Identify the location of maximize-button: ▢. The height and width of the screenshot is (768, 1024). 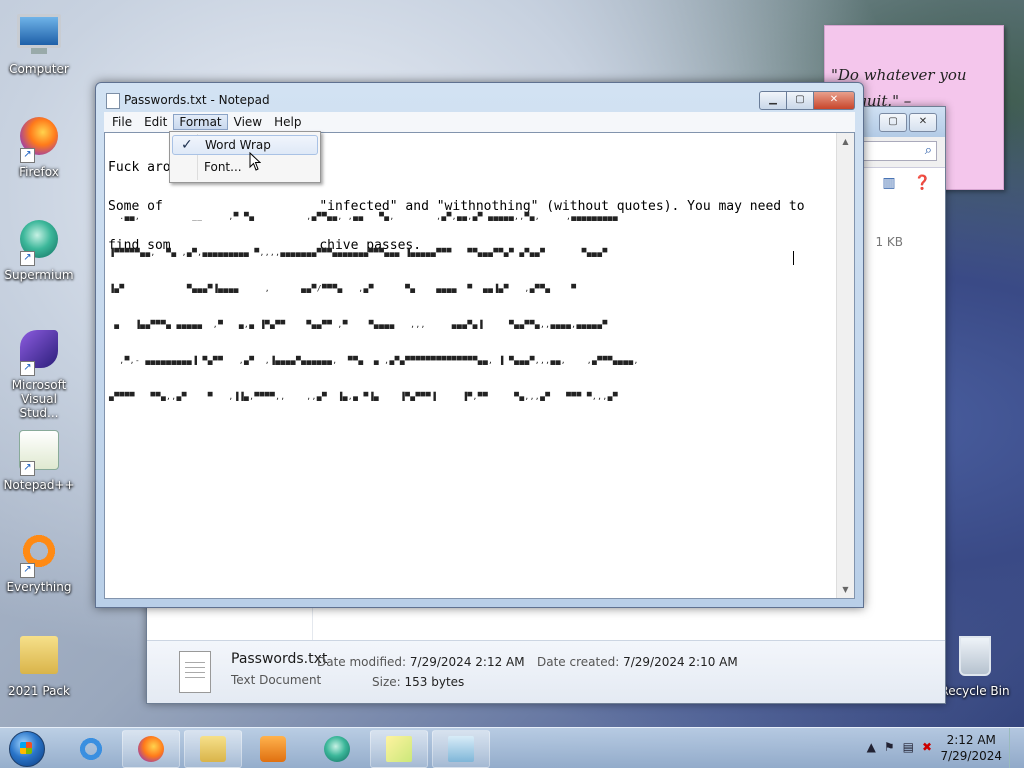
(800, 100).